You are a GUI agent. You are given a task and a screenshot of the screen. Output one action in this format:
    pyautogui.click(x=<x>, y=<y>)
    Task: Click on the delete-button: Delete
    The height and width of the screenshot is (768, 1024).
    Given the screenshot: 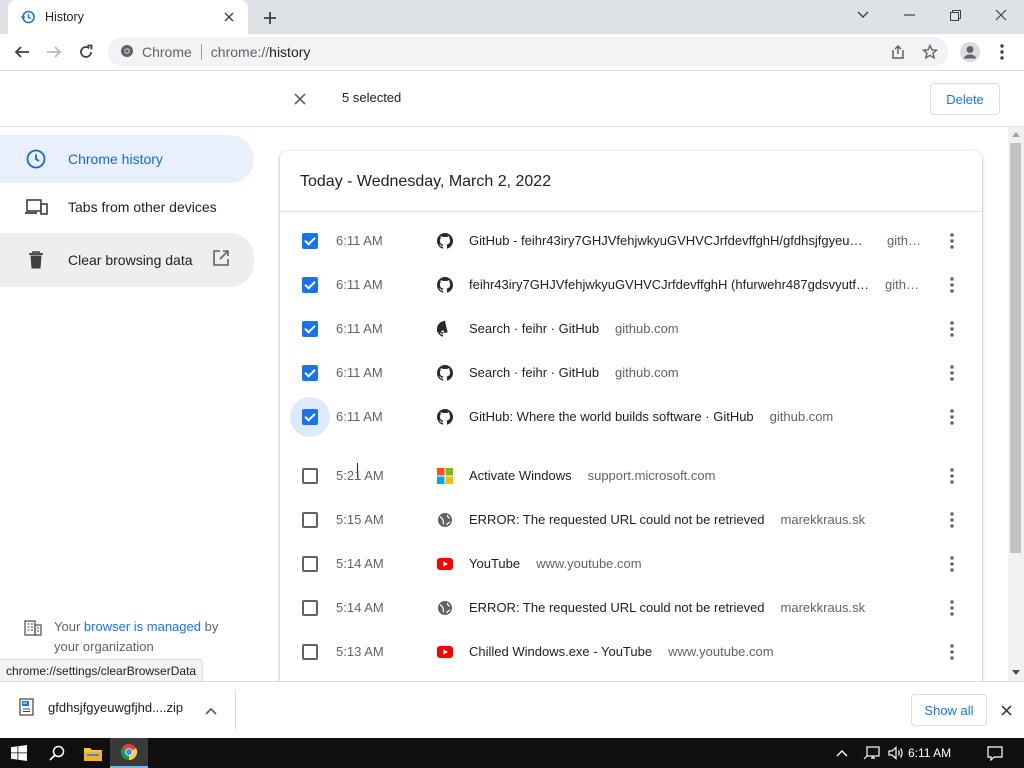 What is the action you would take?
    pyautogui.click(x=965, y=99)
    